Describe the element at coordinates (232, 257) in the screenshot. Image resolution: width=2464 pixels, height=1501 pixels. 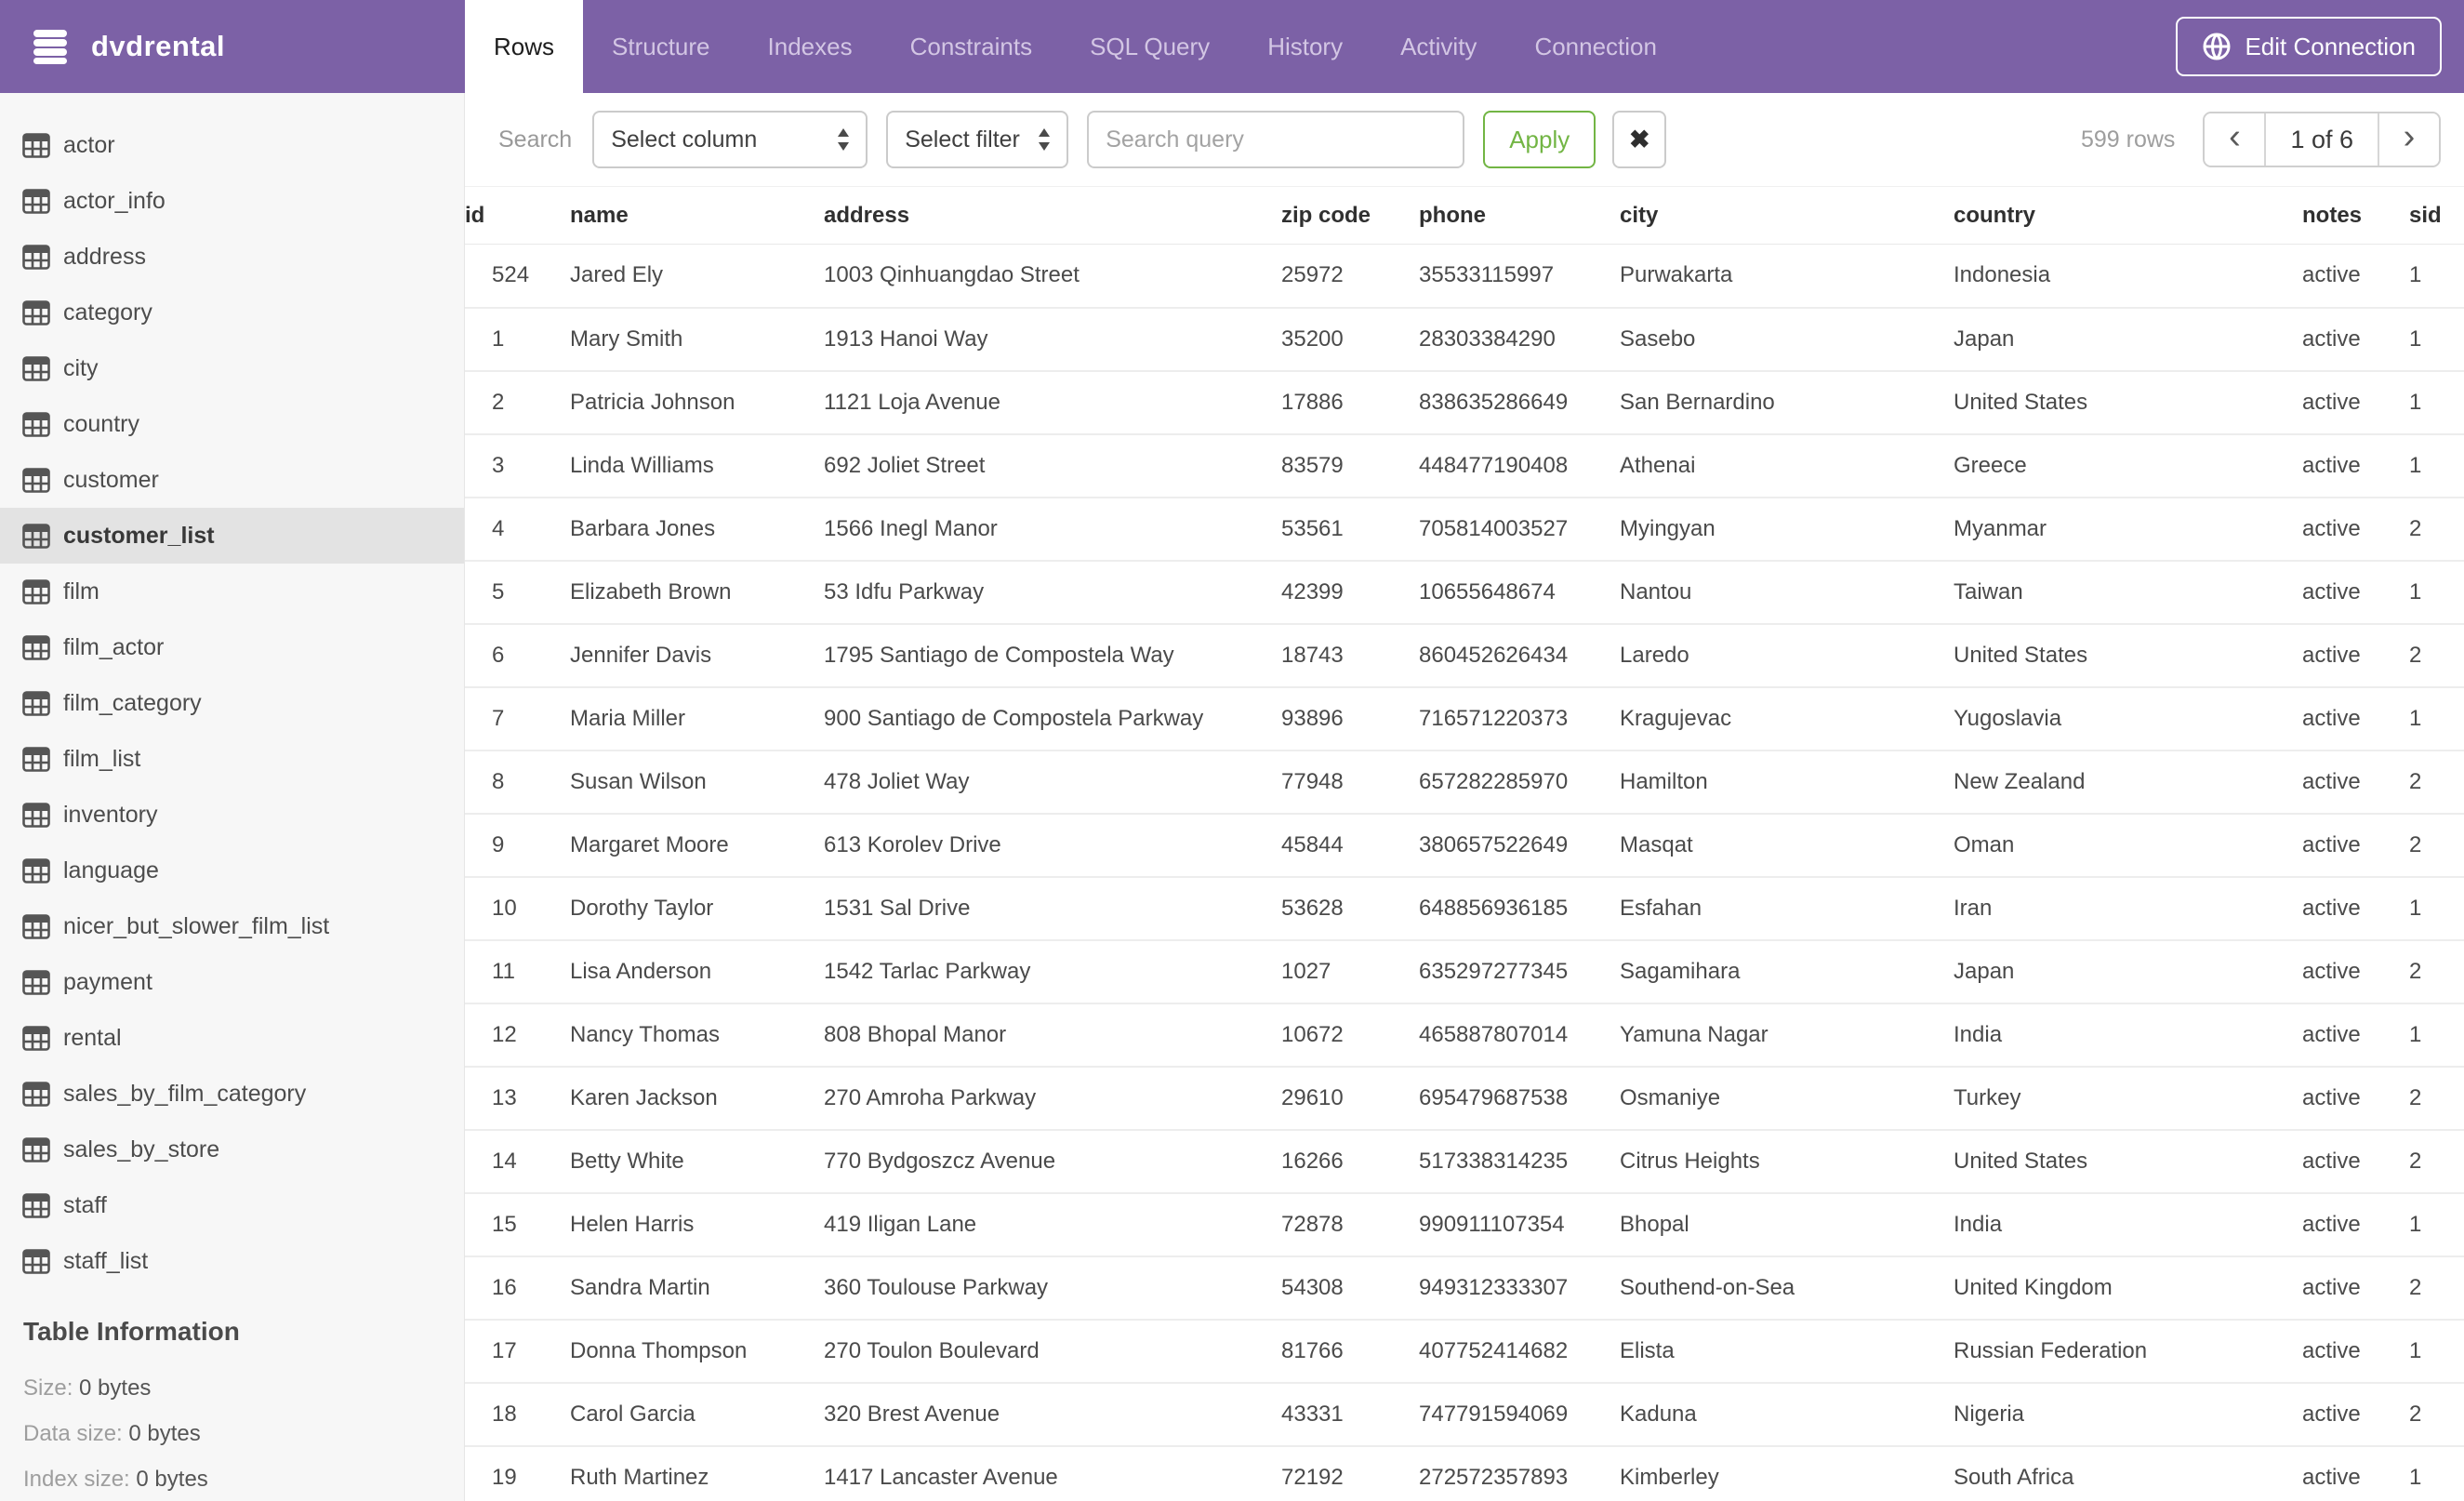
I see `sidebar-item-address: address` at that location.